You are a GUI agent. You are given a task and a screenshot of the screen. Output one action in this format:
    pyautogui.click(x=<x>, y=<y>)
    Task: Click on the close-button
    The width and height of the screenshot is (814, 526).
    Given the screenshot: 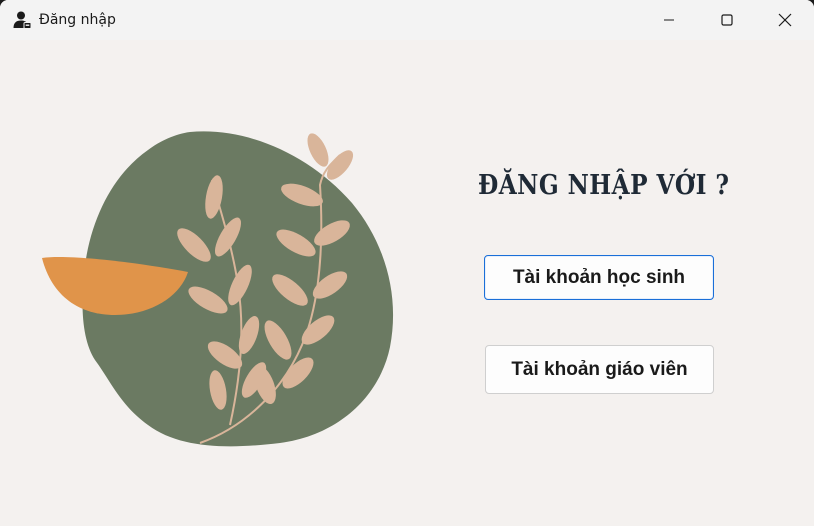 What is the action you would take?
    pyautogui.click(x=785, y=20)
    